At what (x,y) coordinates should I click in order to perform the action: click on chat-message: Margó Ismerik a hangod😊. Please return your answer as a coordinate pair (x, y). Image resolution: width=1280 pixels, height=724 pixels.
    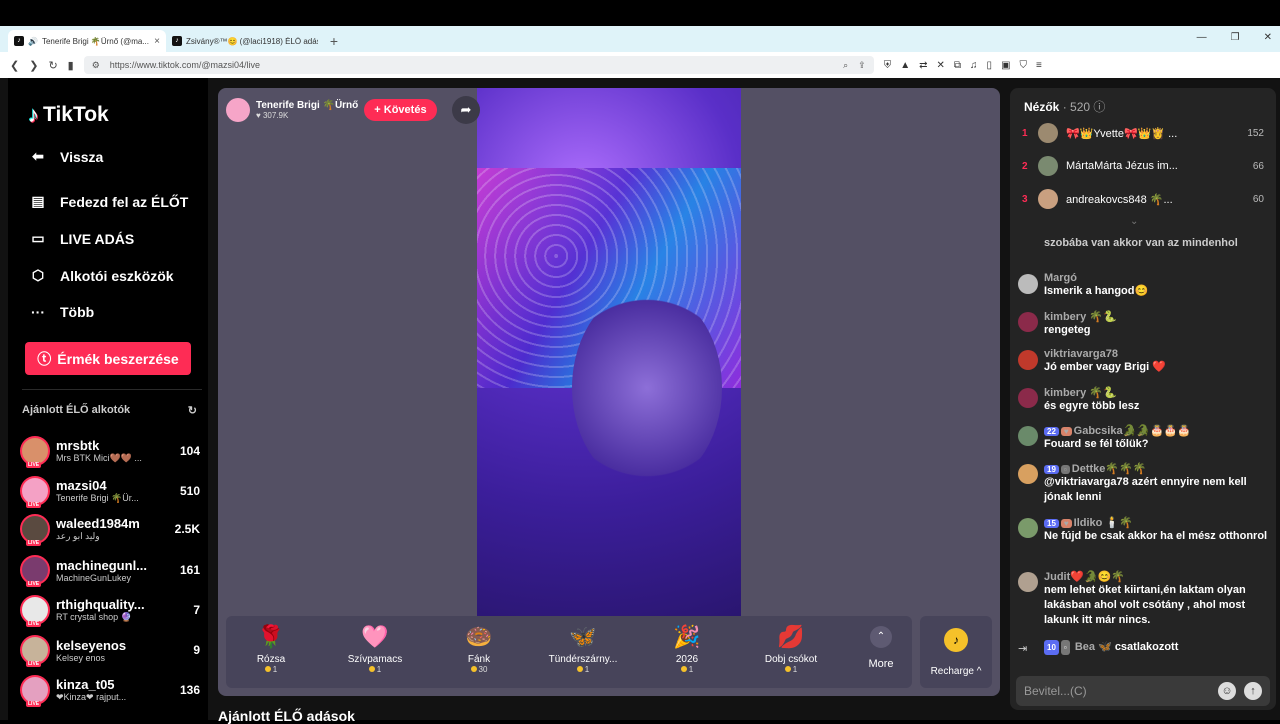
    Looking at the image, I should click on (1143, 285).